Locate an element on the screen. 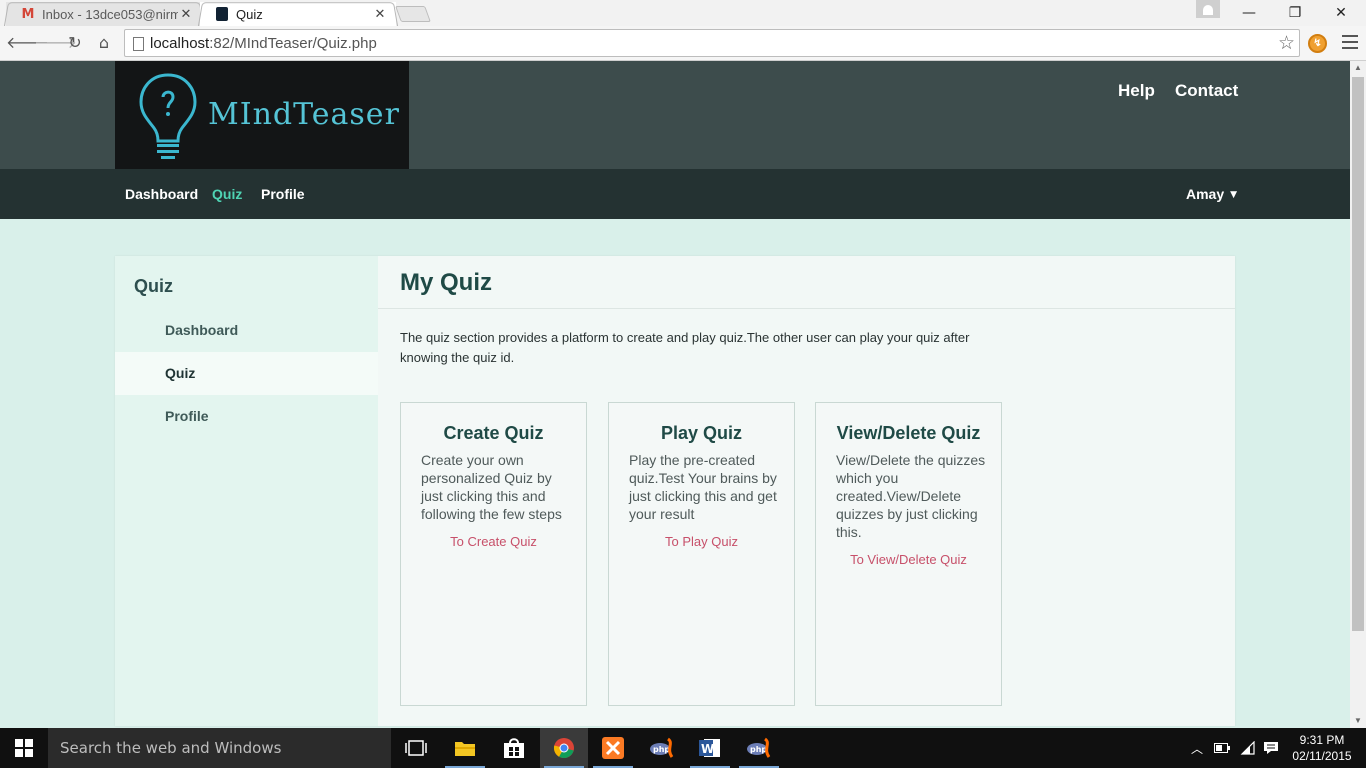 This screenshot has width=1366, height=768. logo-text: MIndTeaser is located at coordinates (304, 114).